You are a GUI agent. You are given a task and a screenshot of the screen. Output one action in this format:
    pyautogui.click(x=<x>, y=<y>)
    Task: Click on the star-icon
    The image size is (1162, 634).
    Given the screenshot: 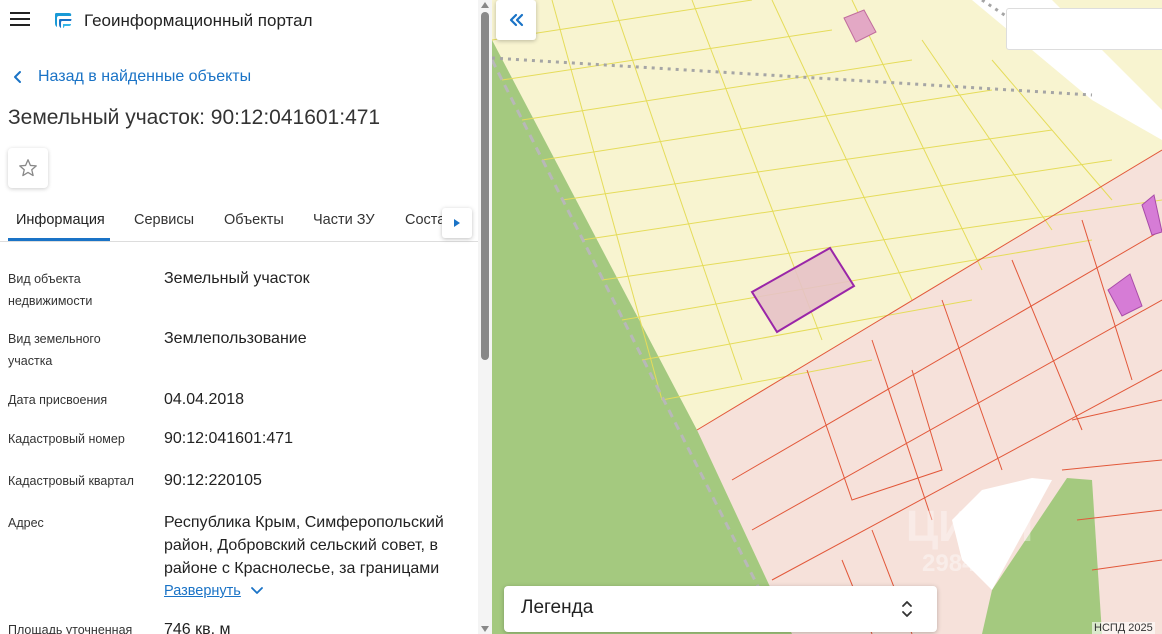 What is the action you would take?
    pyautogui.click(x=28, y=168)
    